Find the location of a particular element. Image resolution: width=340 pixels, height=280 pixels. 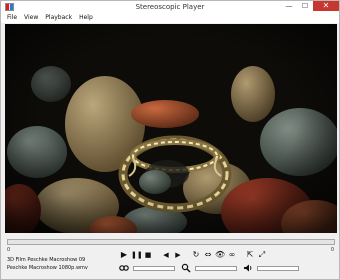

view-mode-icon: 👁 is located at coordinates (220, 255).